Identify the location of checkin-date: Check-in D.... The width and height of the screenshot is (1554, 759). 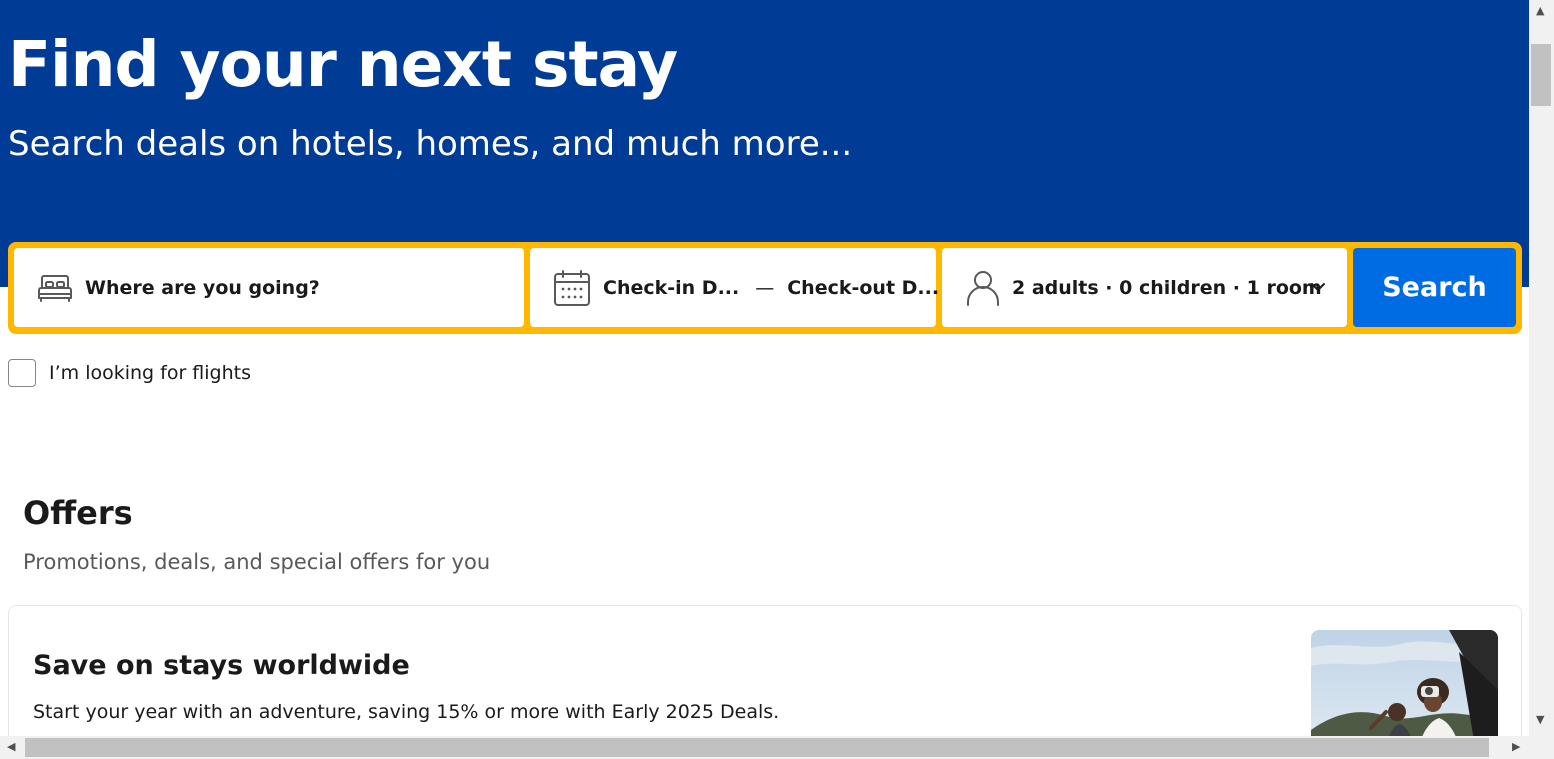
(671, 288).